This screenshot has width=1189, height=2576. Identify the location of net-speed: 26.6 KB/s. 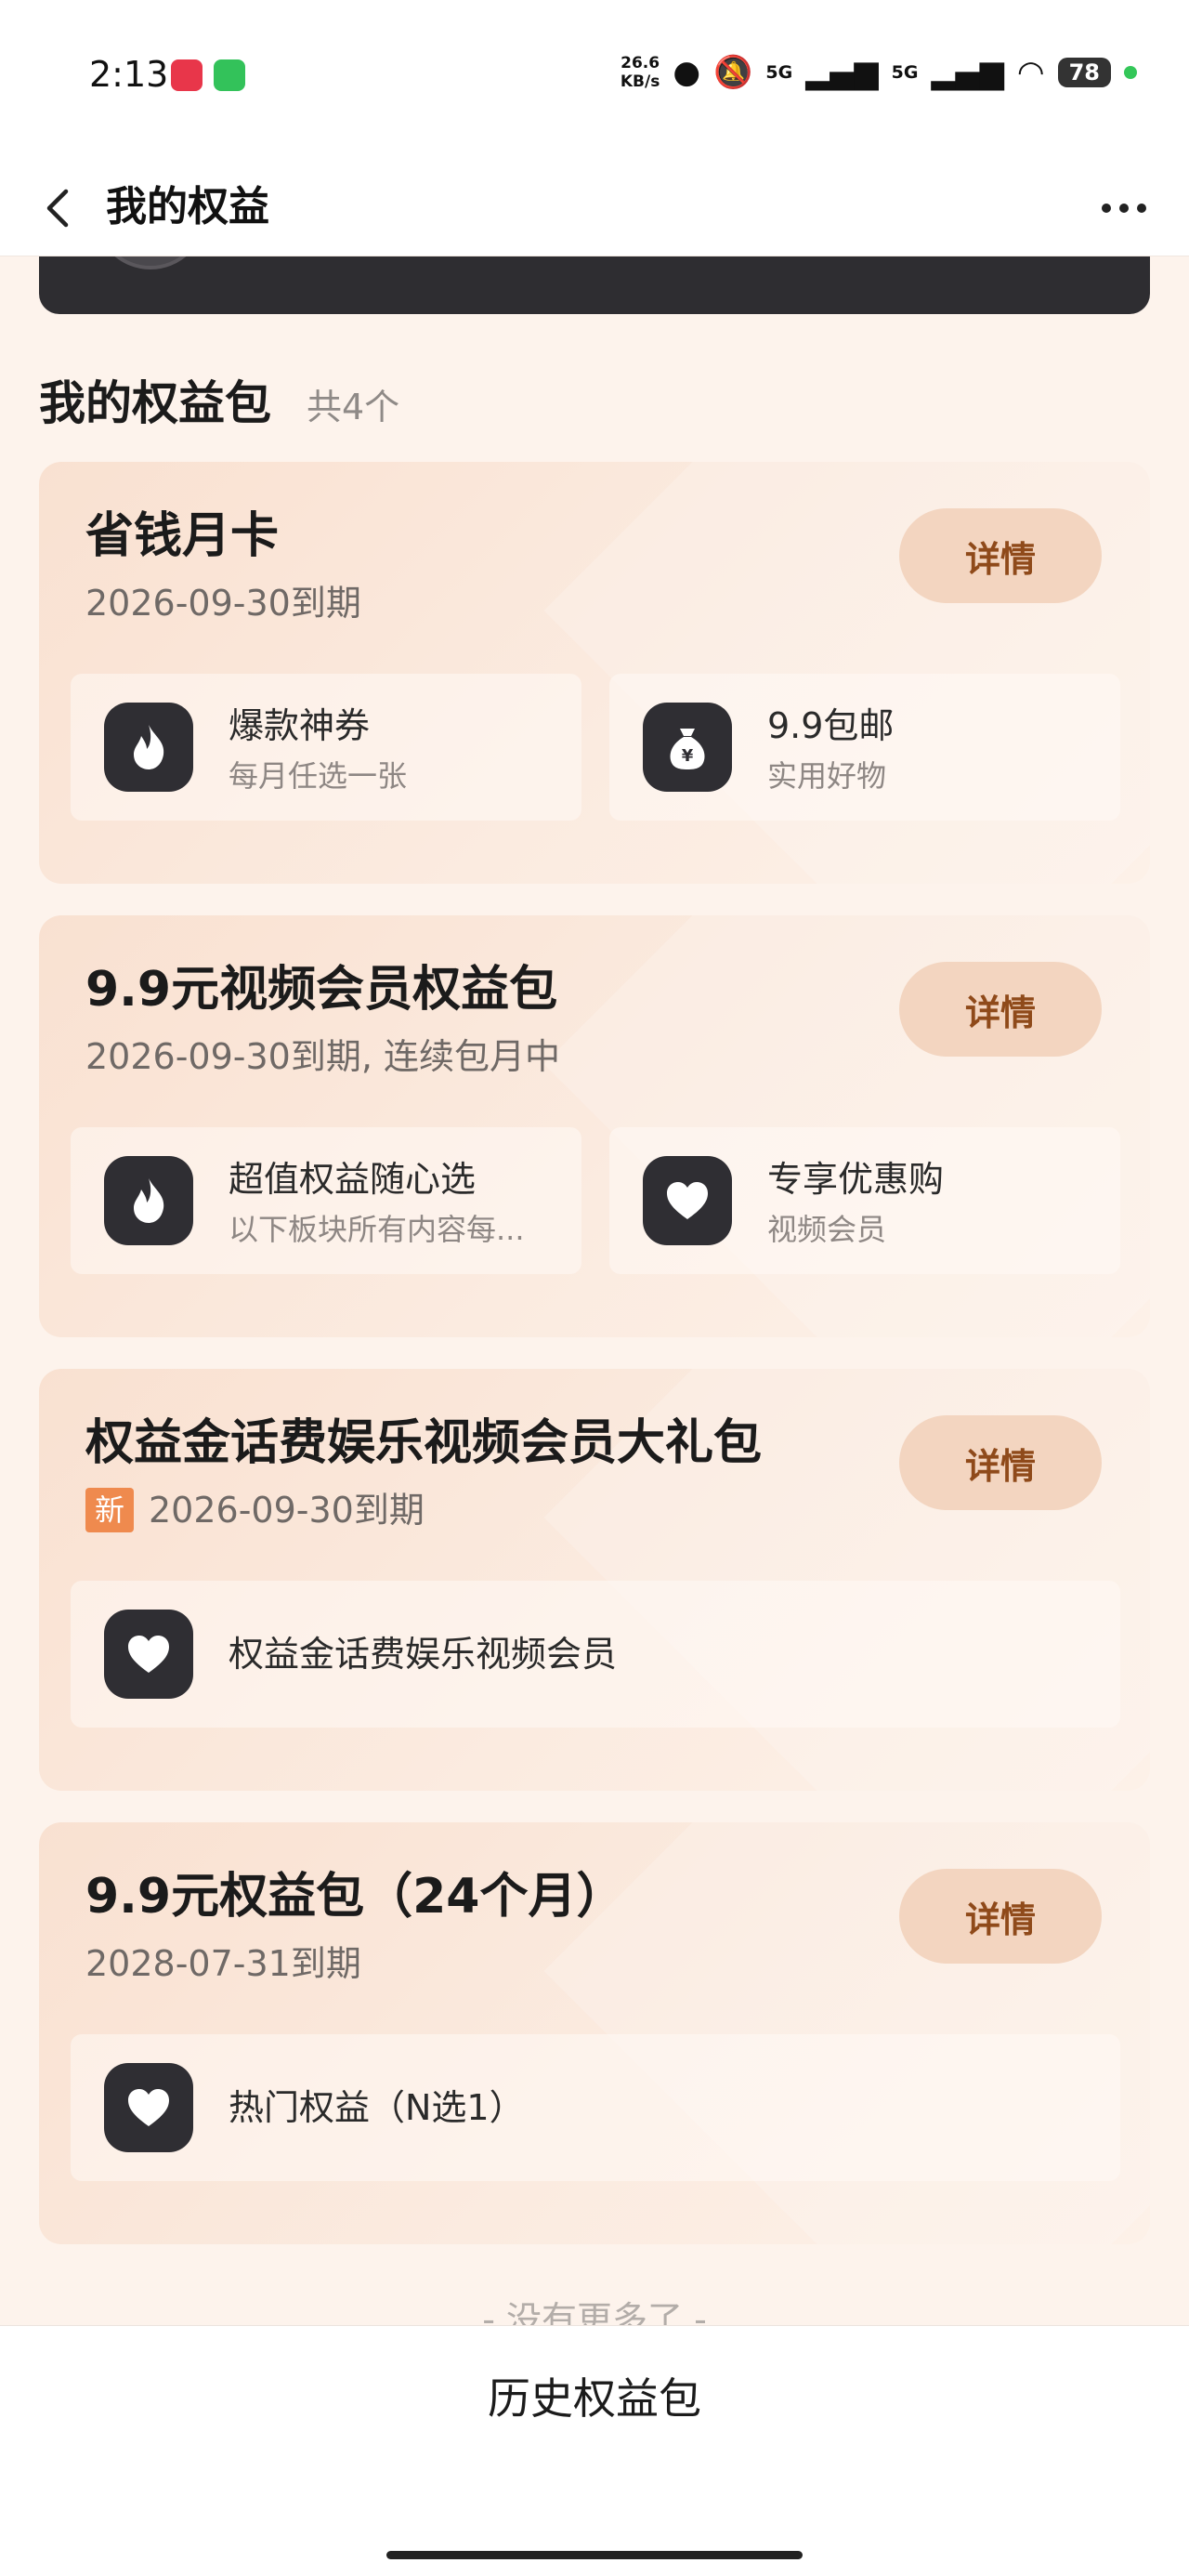
(641, 72).